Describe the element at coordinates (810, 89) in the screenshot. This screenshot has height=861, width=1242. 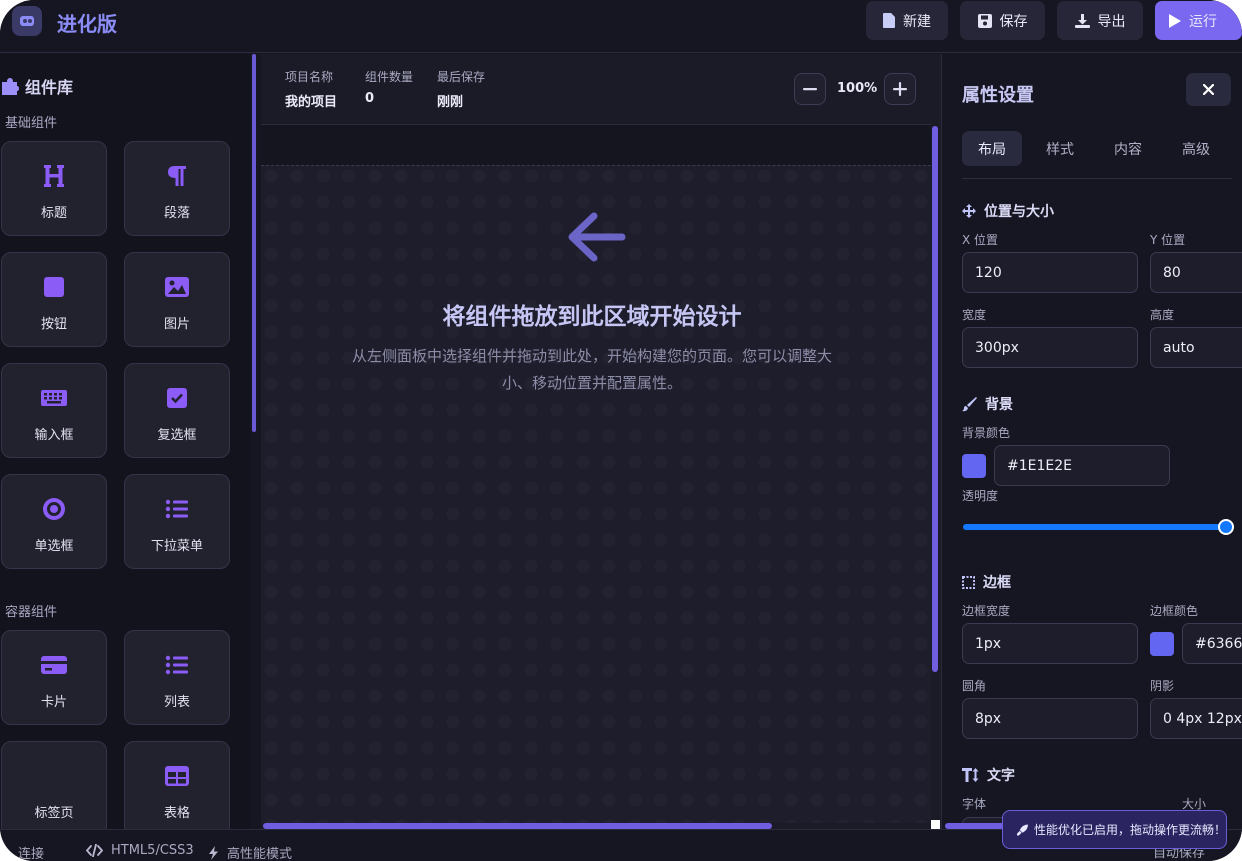
I see `zoom-out-button` at that location.